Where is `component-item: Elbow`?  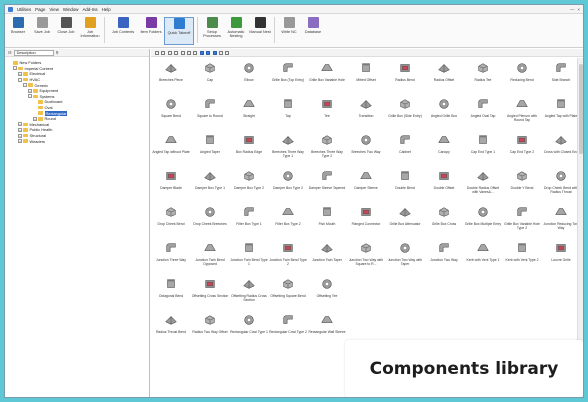
component-item: Elbow is located at coordinates (249, 78).